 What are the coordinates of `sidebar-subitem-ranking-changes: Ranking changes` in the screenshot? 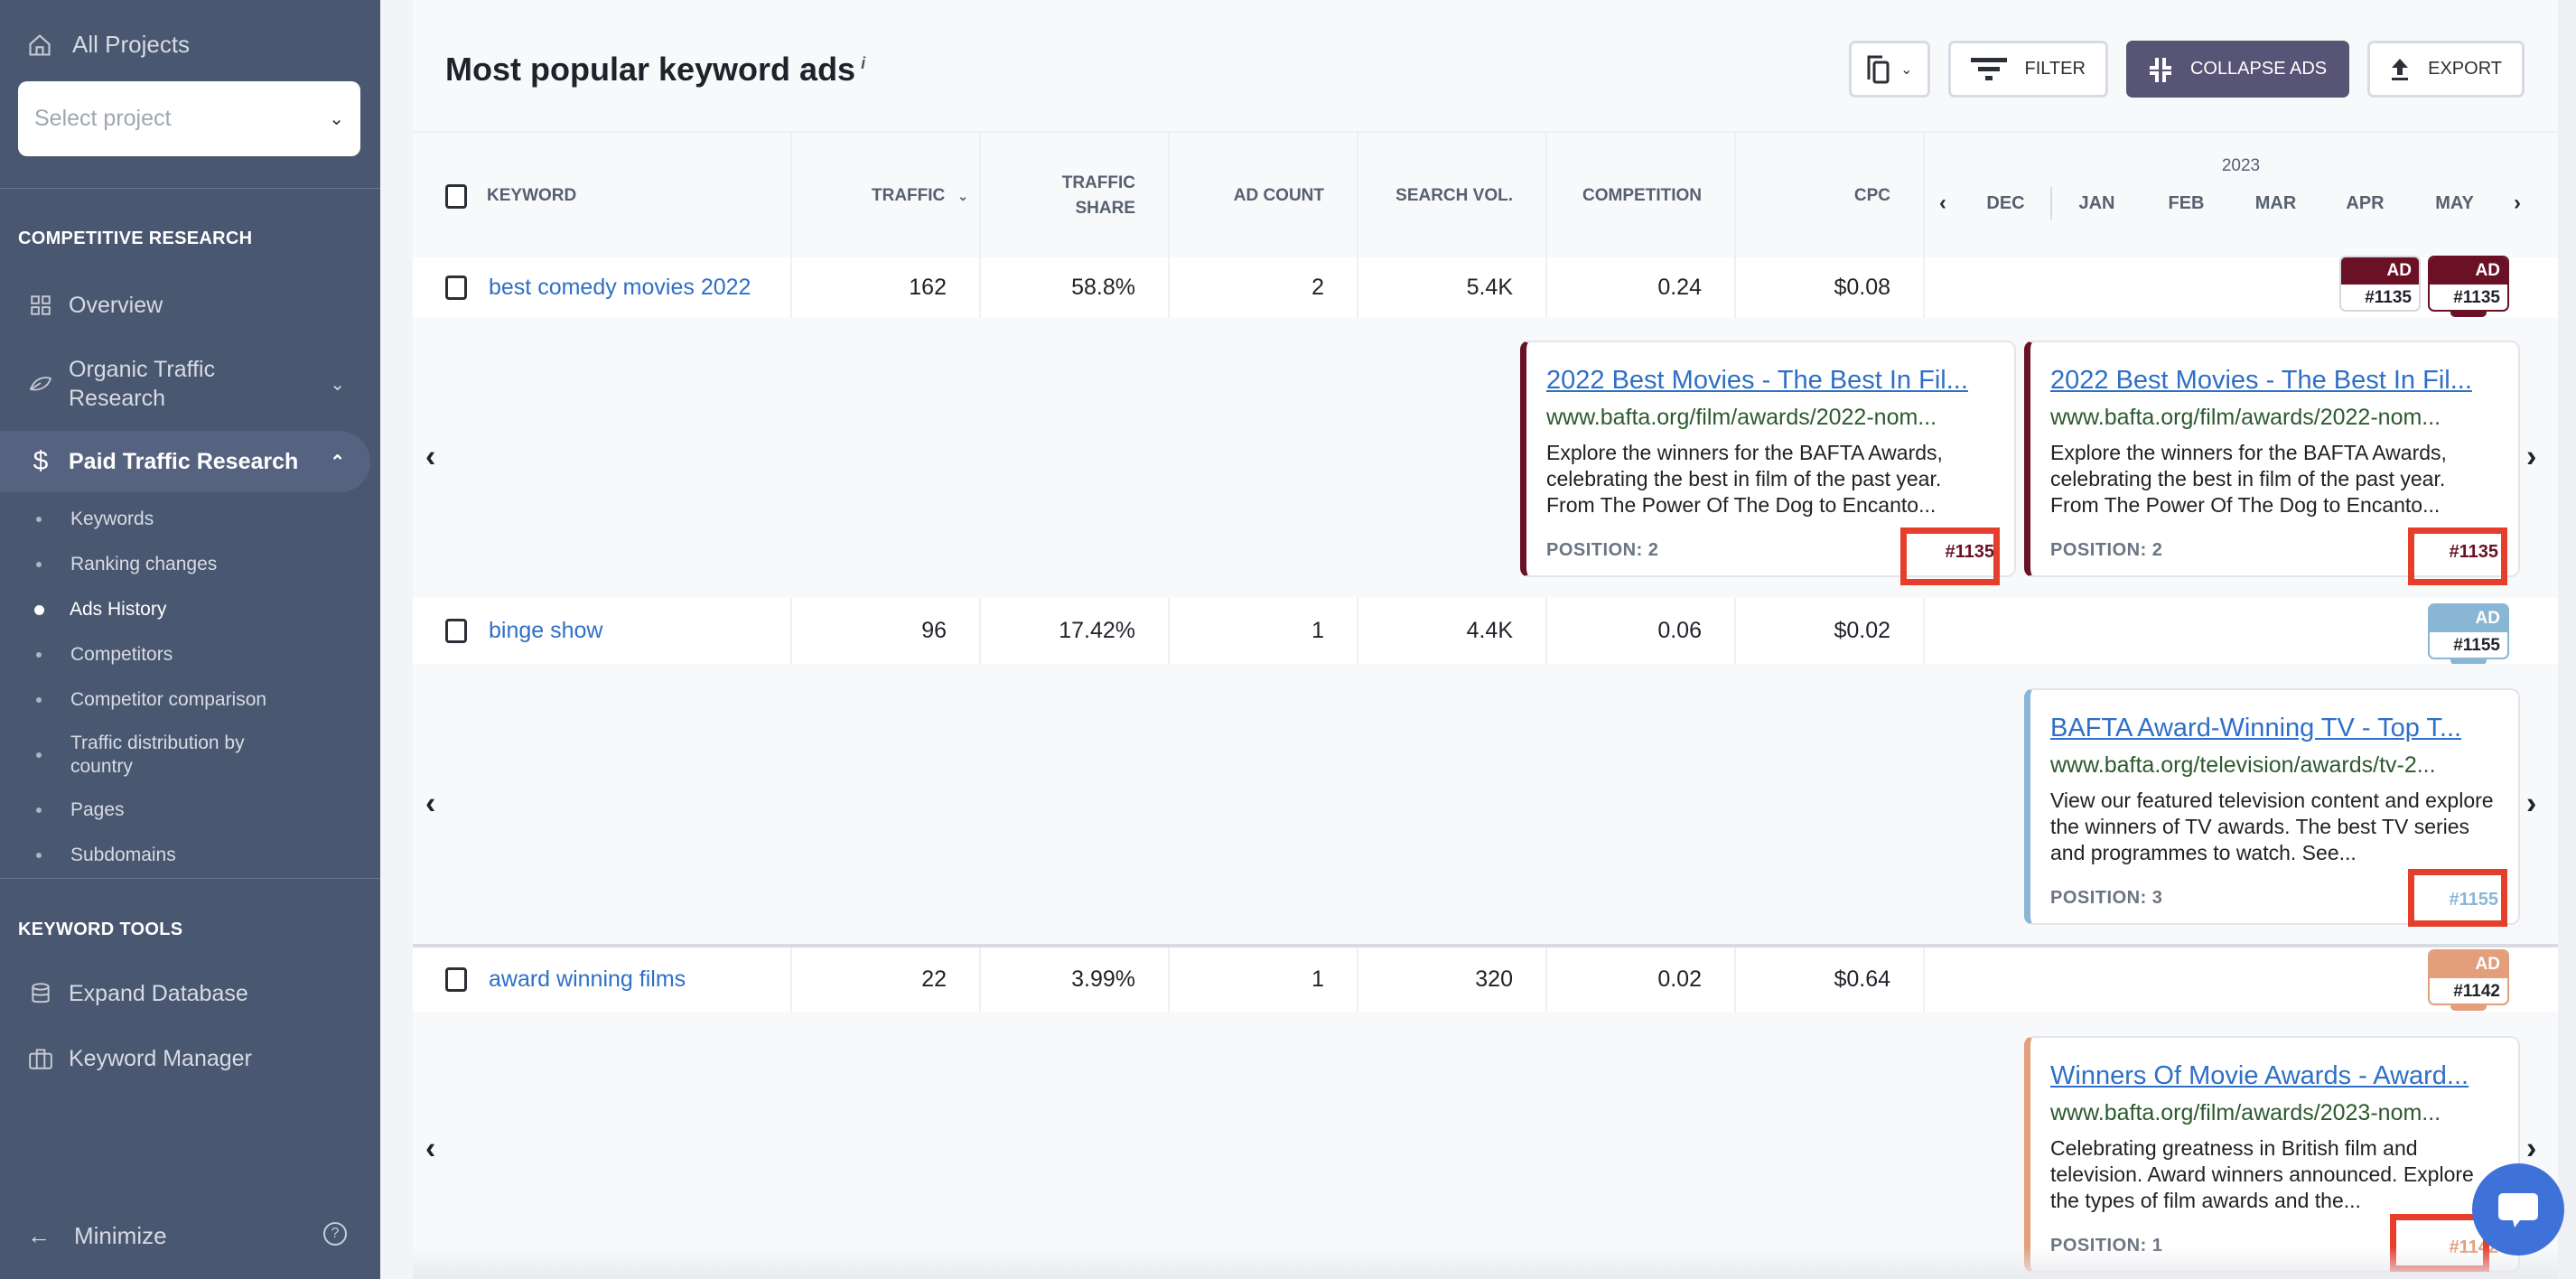 It's located at (185, 564).